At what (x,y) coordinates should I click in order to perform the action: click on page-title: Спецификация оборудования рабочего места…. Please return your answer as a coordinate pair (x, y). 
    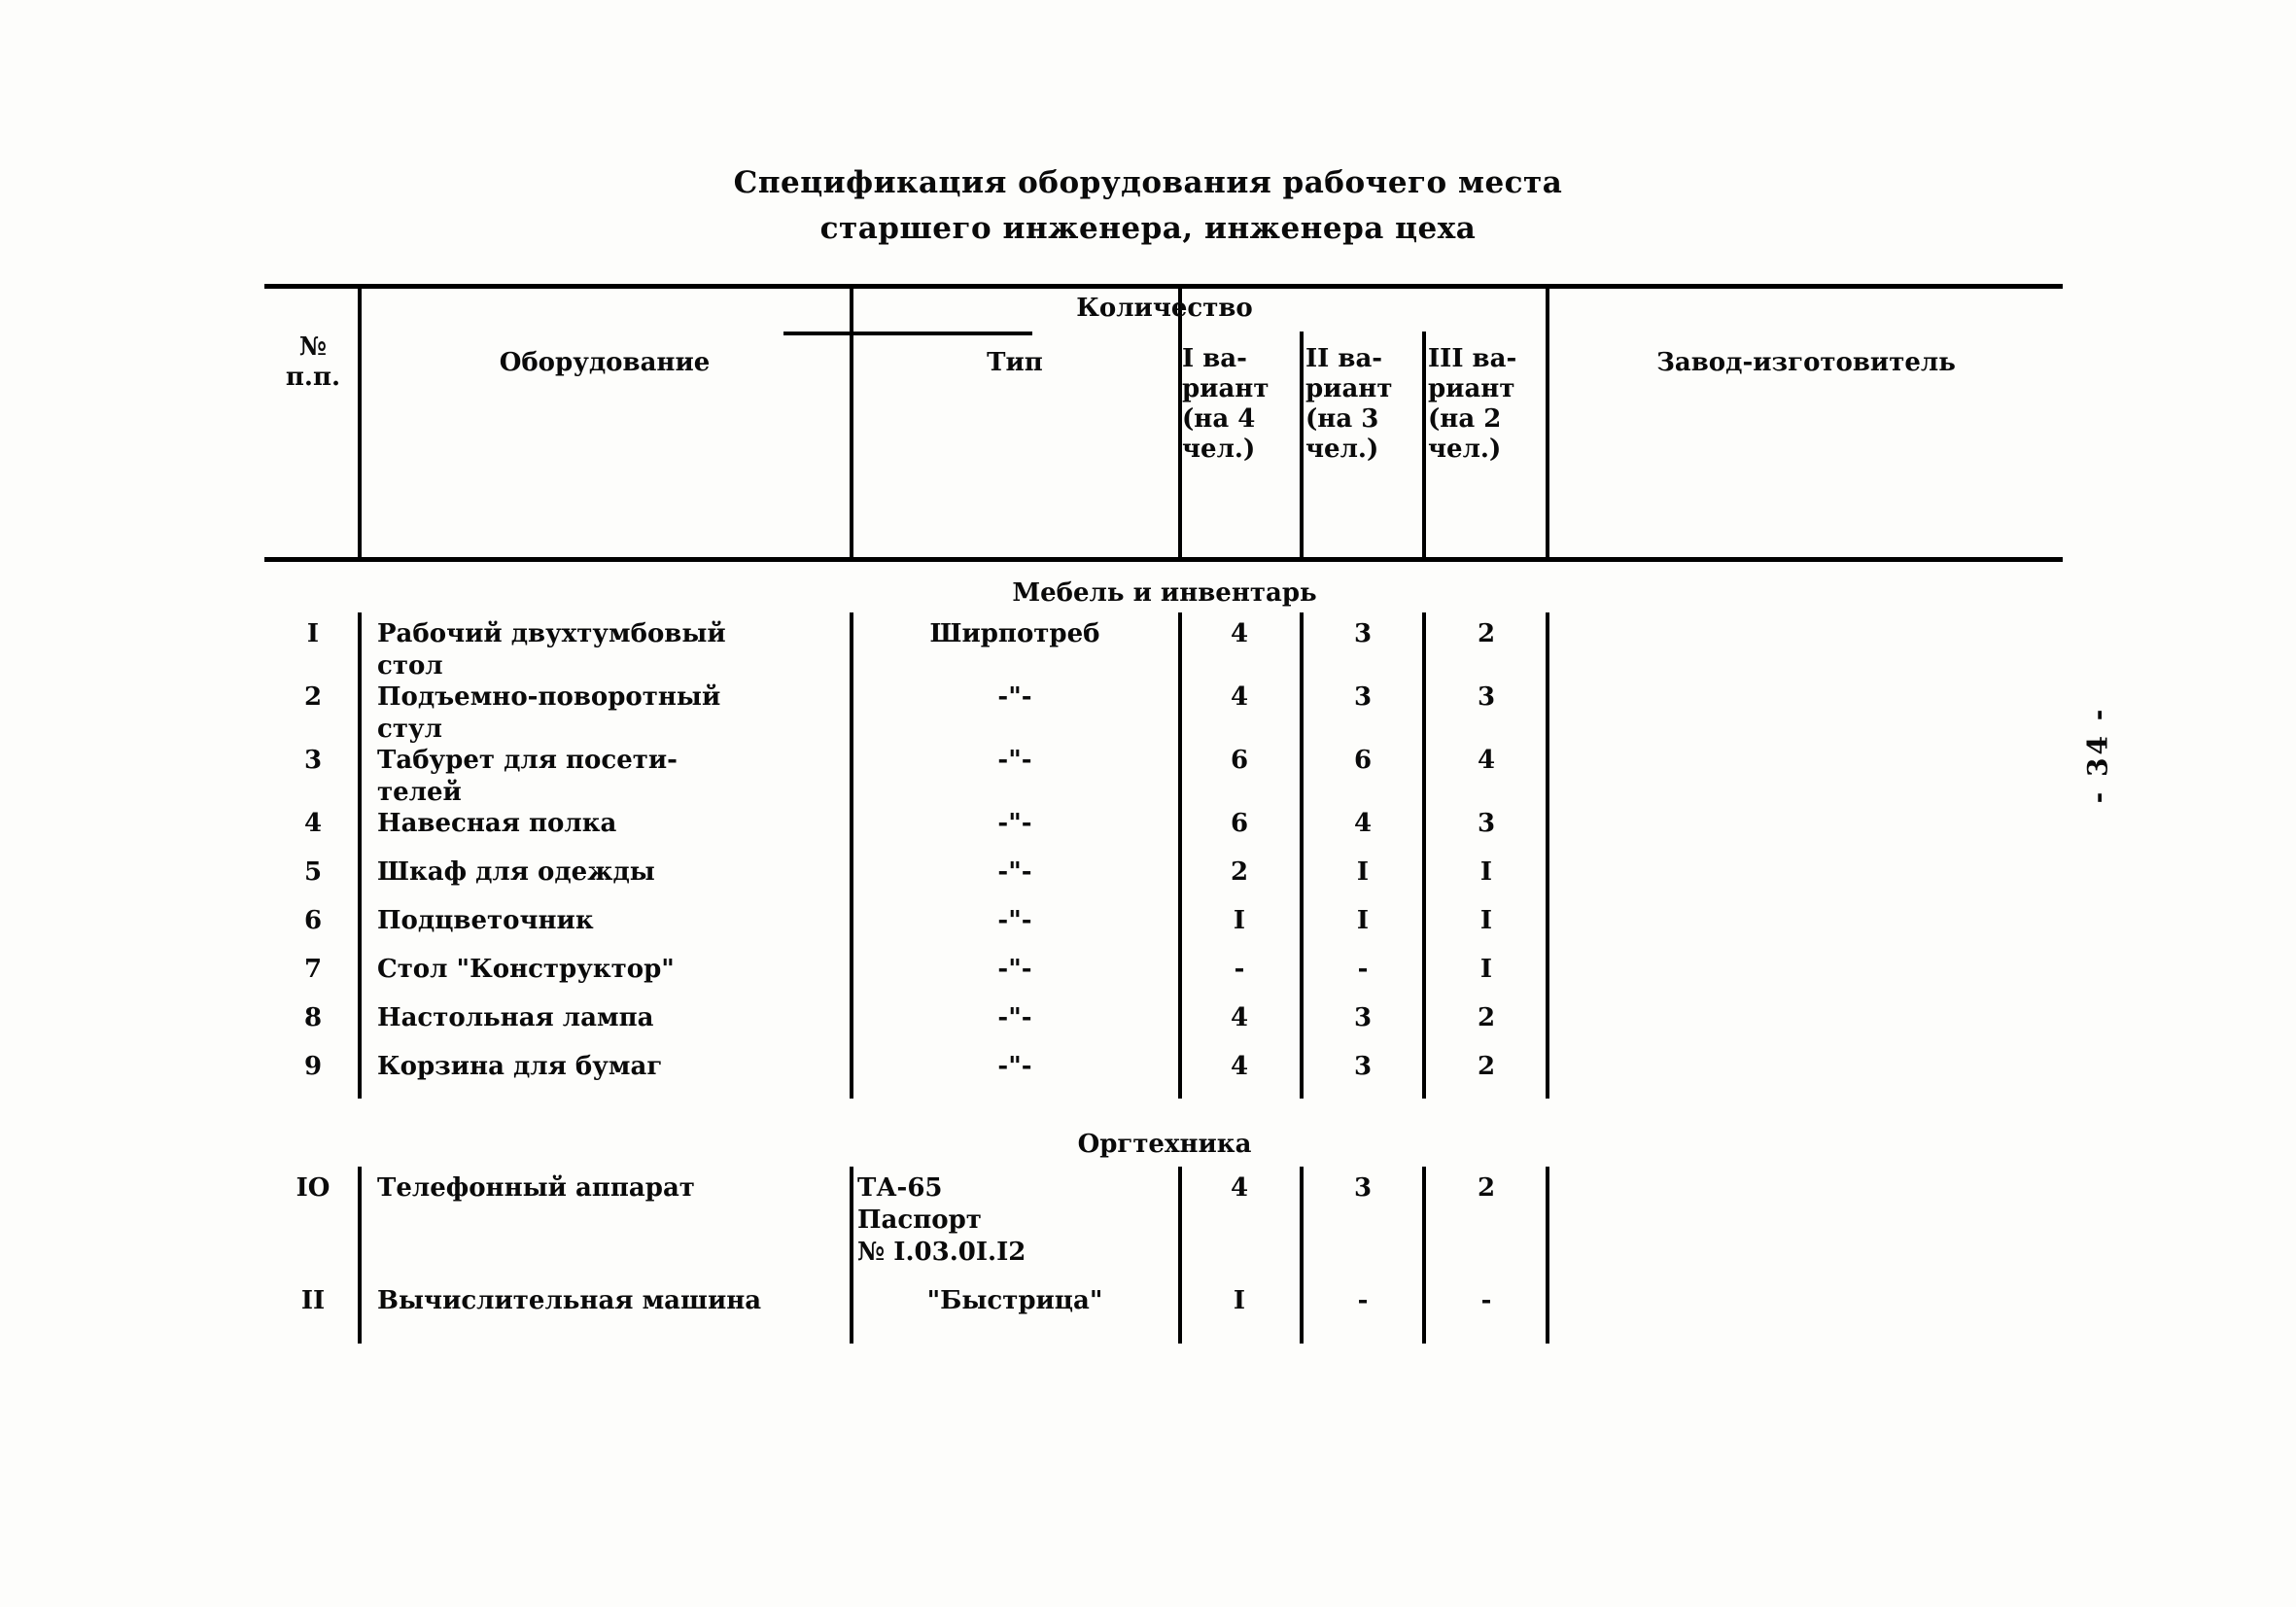
    Looking at the image, I should click on (1148, 206).